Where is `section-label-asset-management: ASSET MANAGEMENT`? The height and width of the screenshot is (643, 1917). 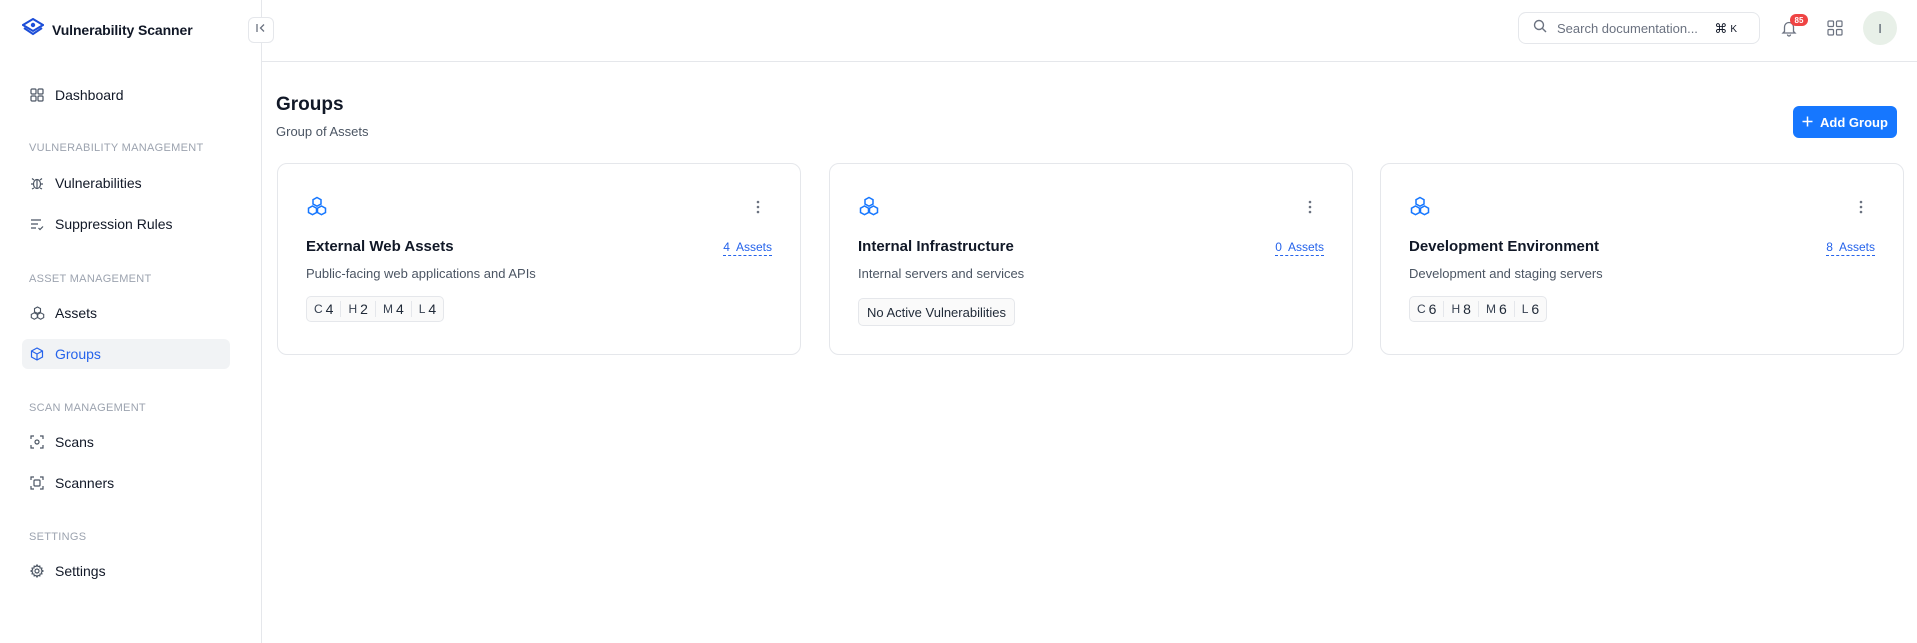
section-label-asset-management: ASSET MANAGEMENT is located at coordinates (90, 279).